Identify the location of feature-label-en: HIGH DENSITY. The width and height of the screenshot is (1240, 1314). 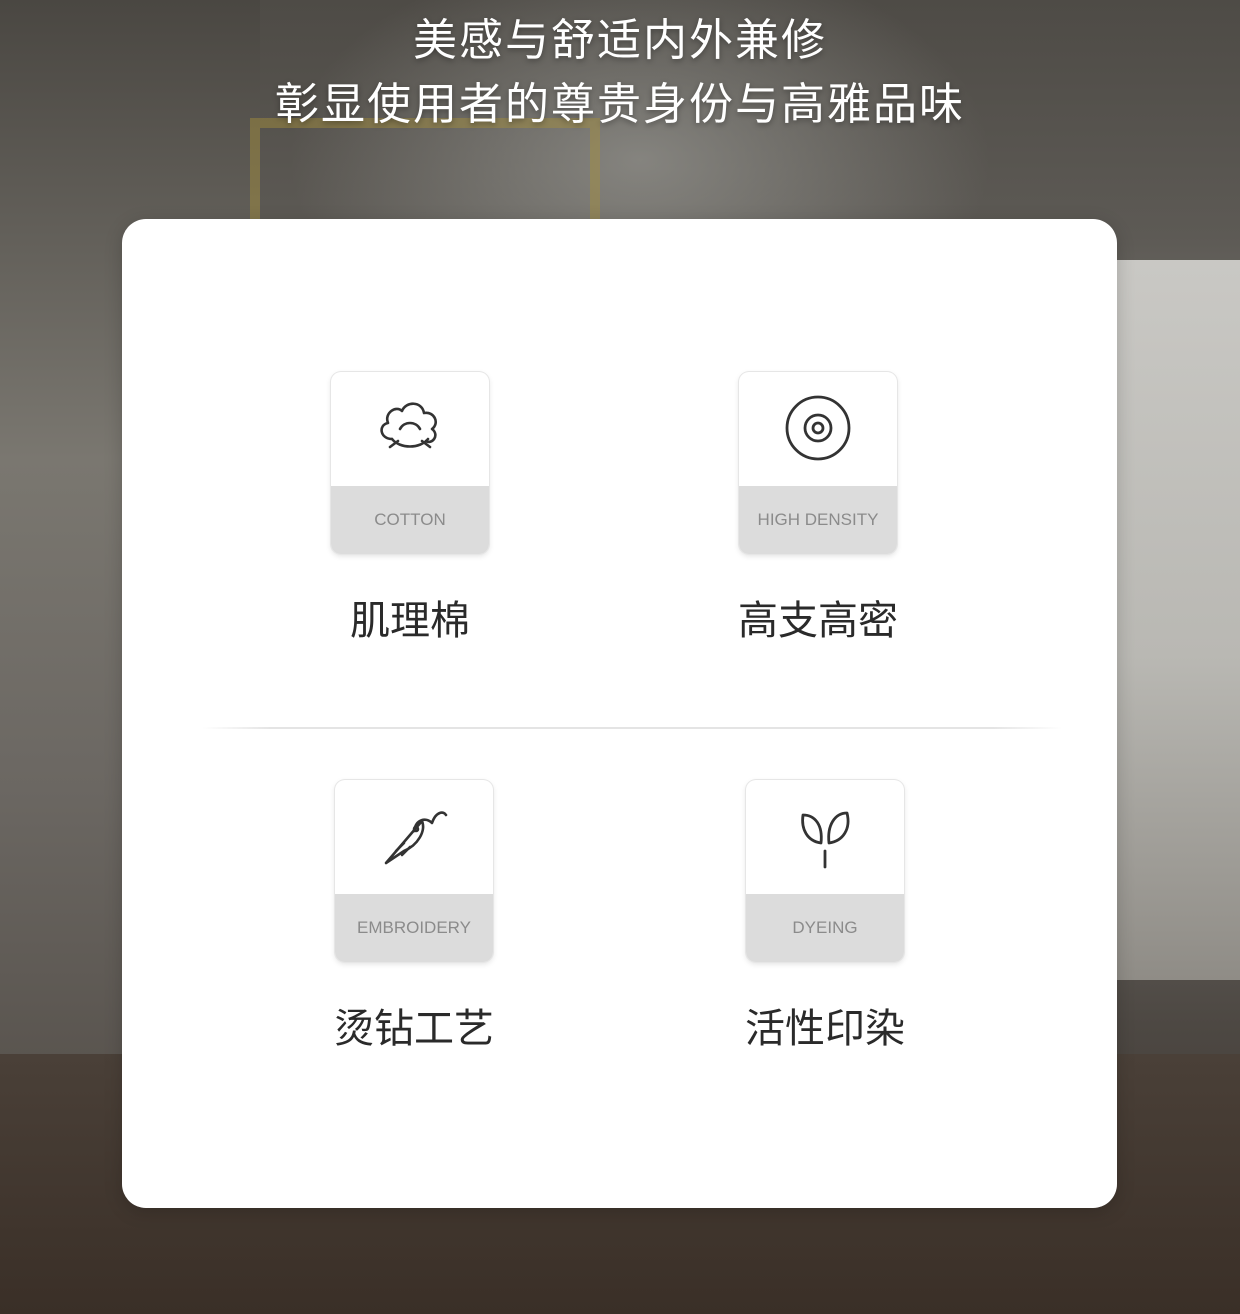
(818, 520).